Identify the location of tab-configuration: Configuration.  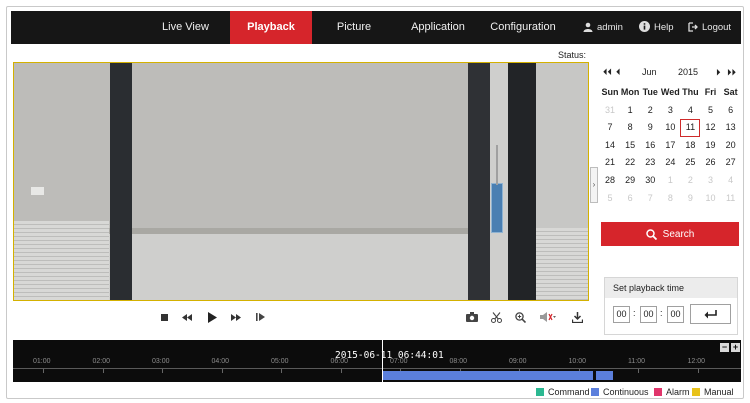
(523, 27).